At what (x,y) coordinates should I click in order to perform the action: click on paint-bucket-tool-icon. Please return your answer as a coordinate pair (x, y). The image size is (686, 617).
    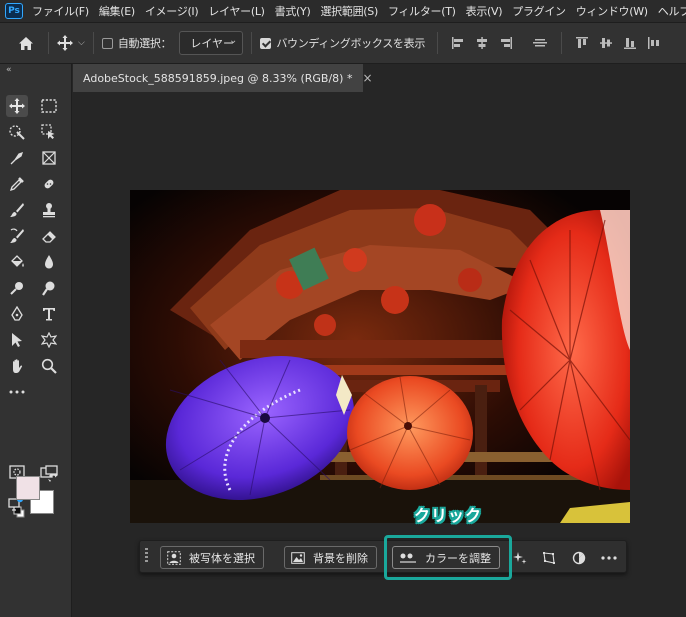
    Looking at the image, I should click on (17, 262).